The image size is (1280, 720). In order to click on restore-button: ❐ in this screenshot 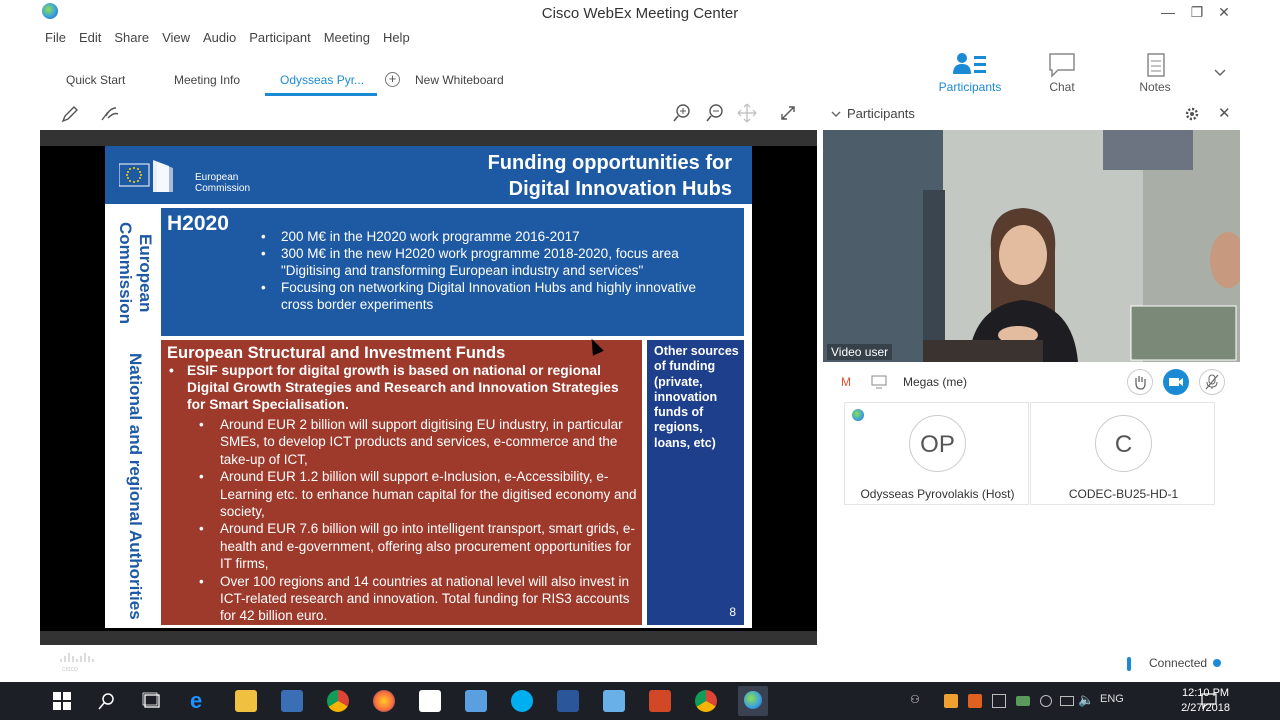, I will do `click(1197, 12)`.